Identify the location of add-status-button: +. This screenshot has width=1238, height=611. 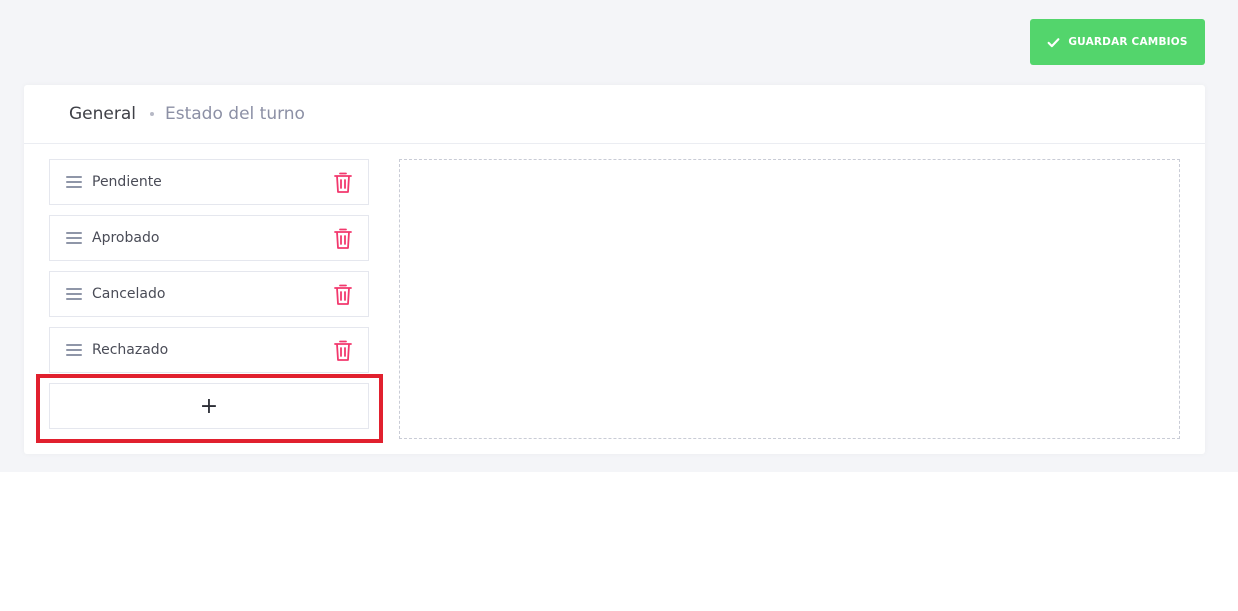
(209, 406).